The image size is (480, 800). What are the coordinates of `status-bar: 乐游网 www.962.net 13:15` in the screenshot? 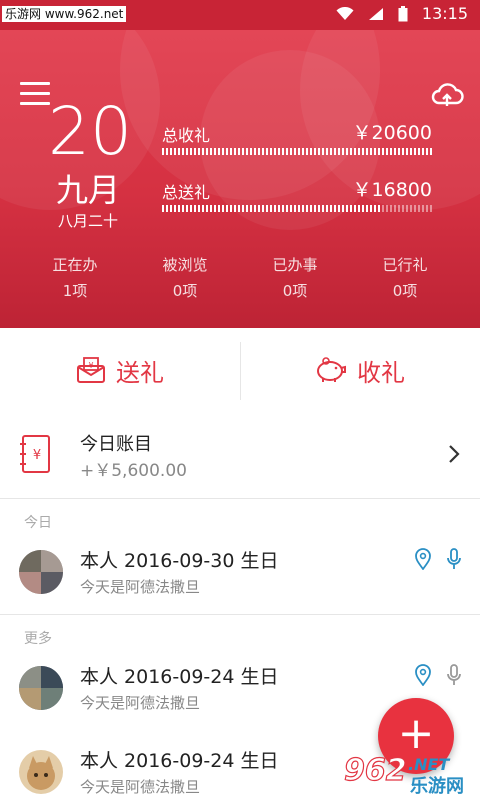 It's located at (240, 15).